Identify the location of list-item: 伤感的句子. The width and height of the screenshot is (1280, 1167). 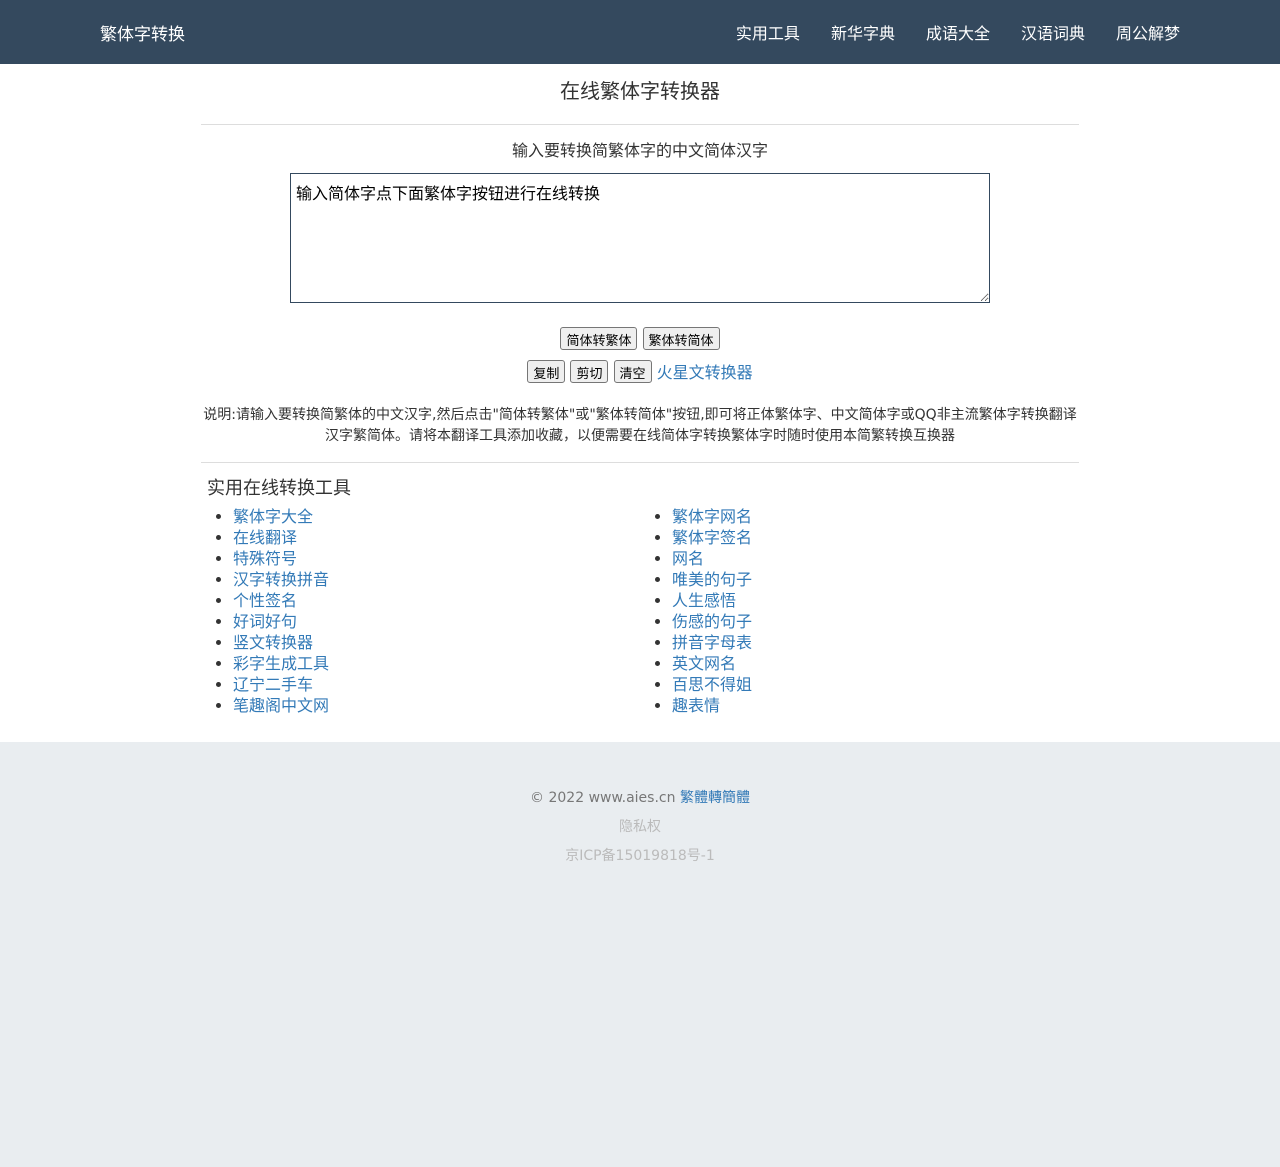
(875, 621).